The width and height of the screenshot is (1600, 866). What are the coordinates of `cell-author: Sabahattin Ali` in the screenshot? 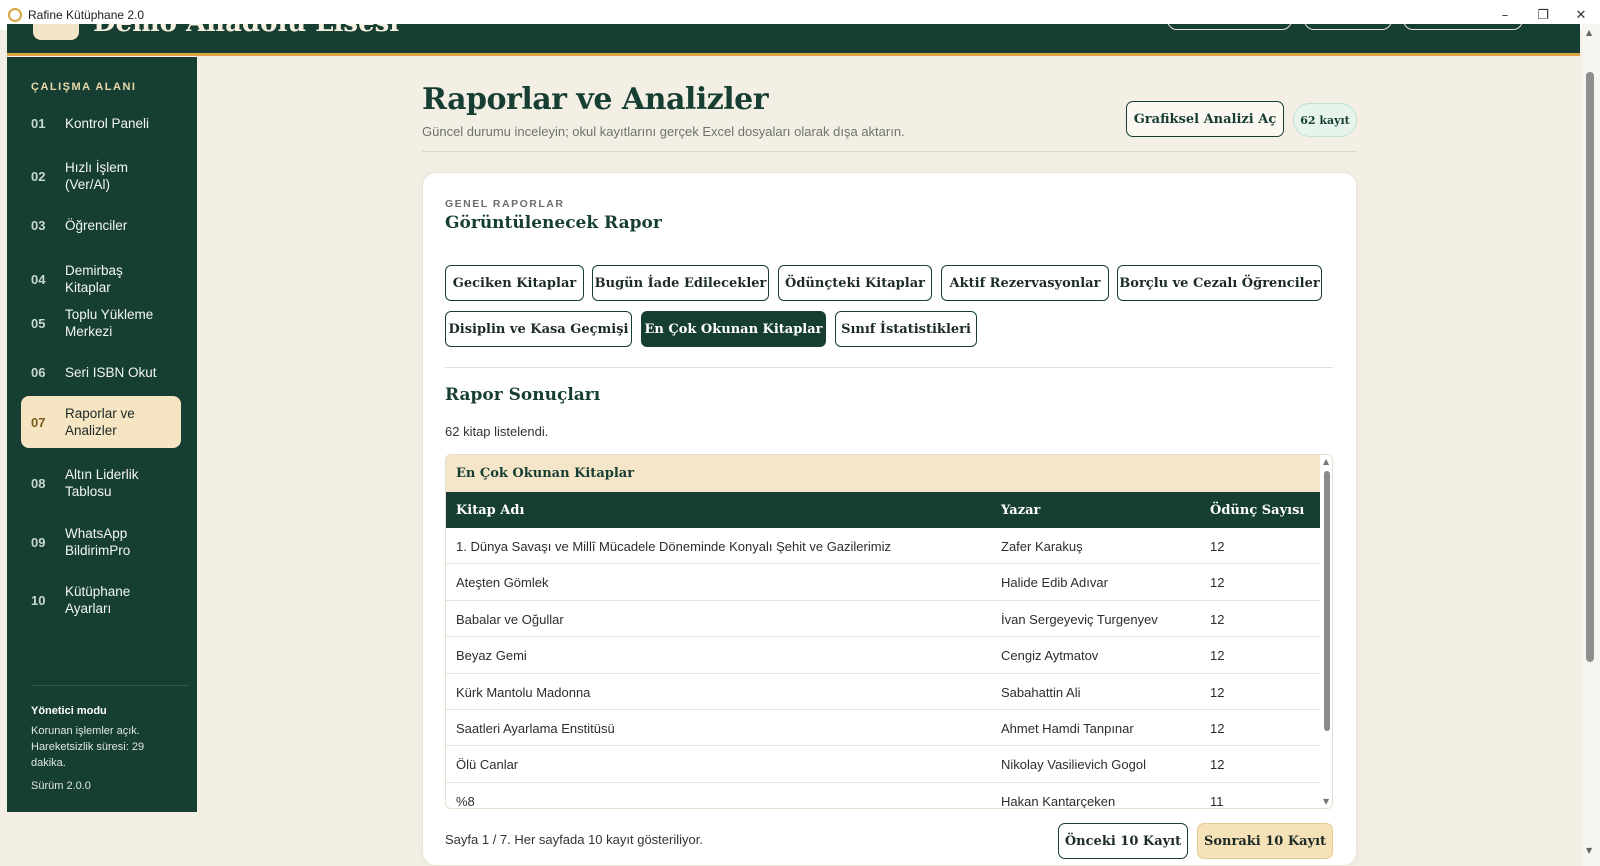 It's located at (1041, 692).